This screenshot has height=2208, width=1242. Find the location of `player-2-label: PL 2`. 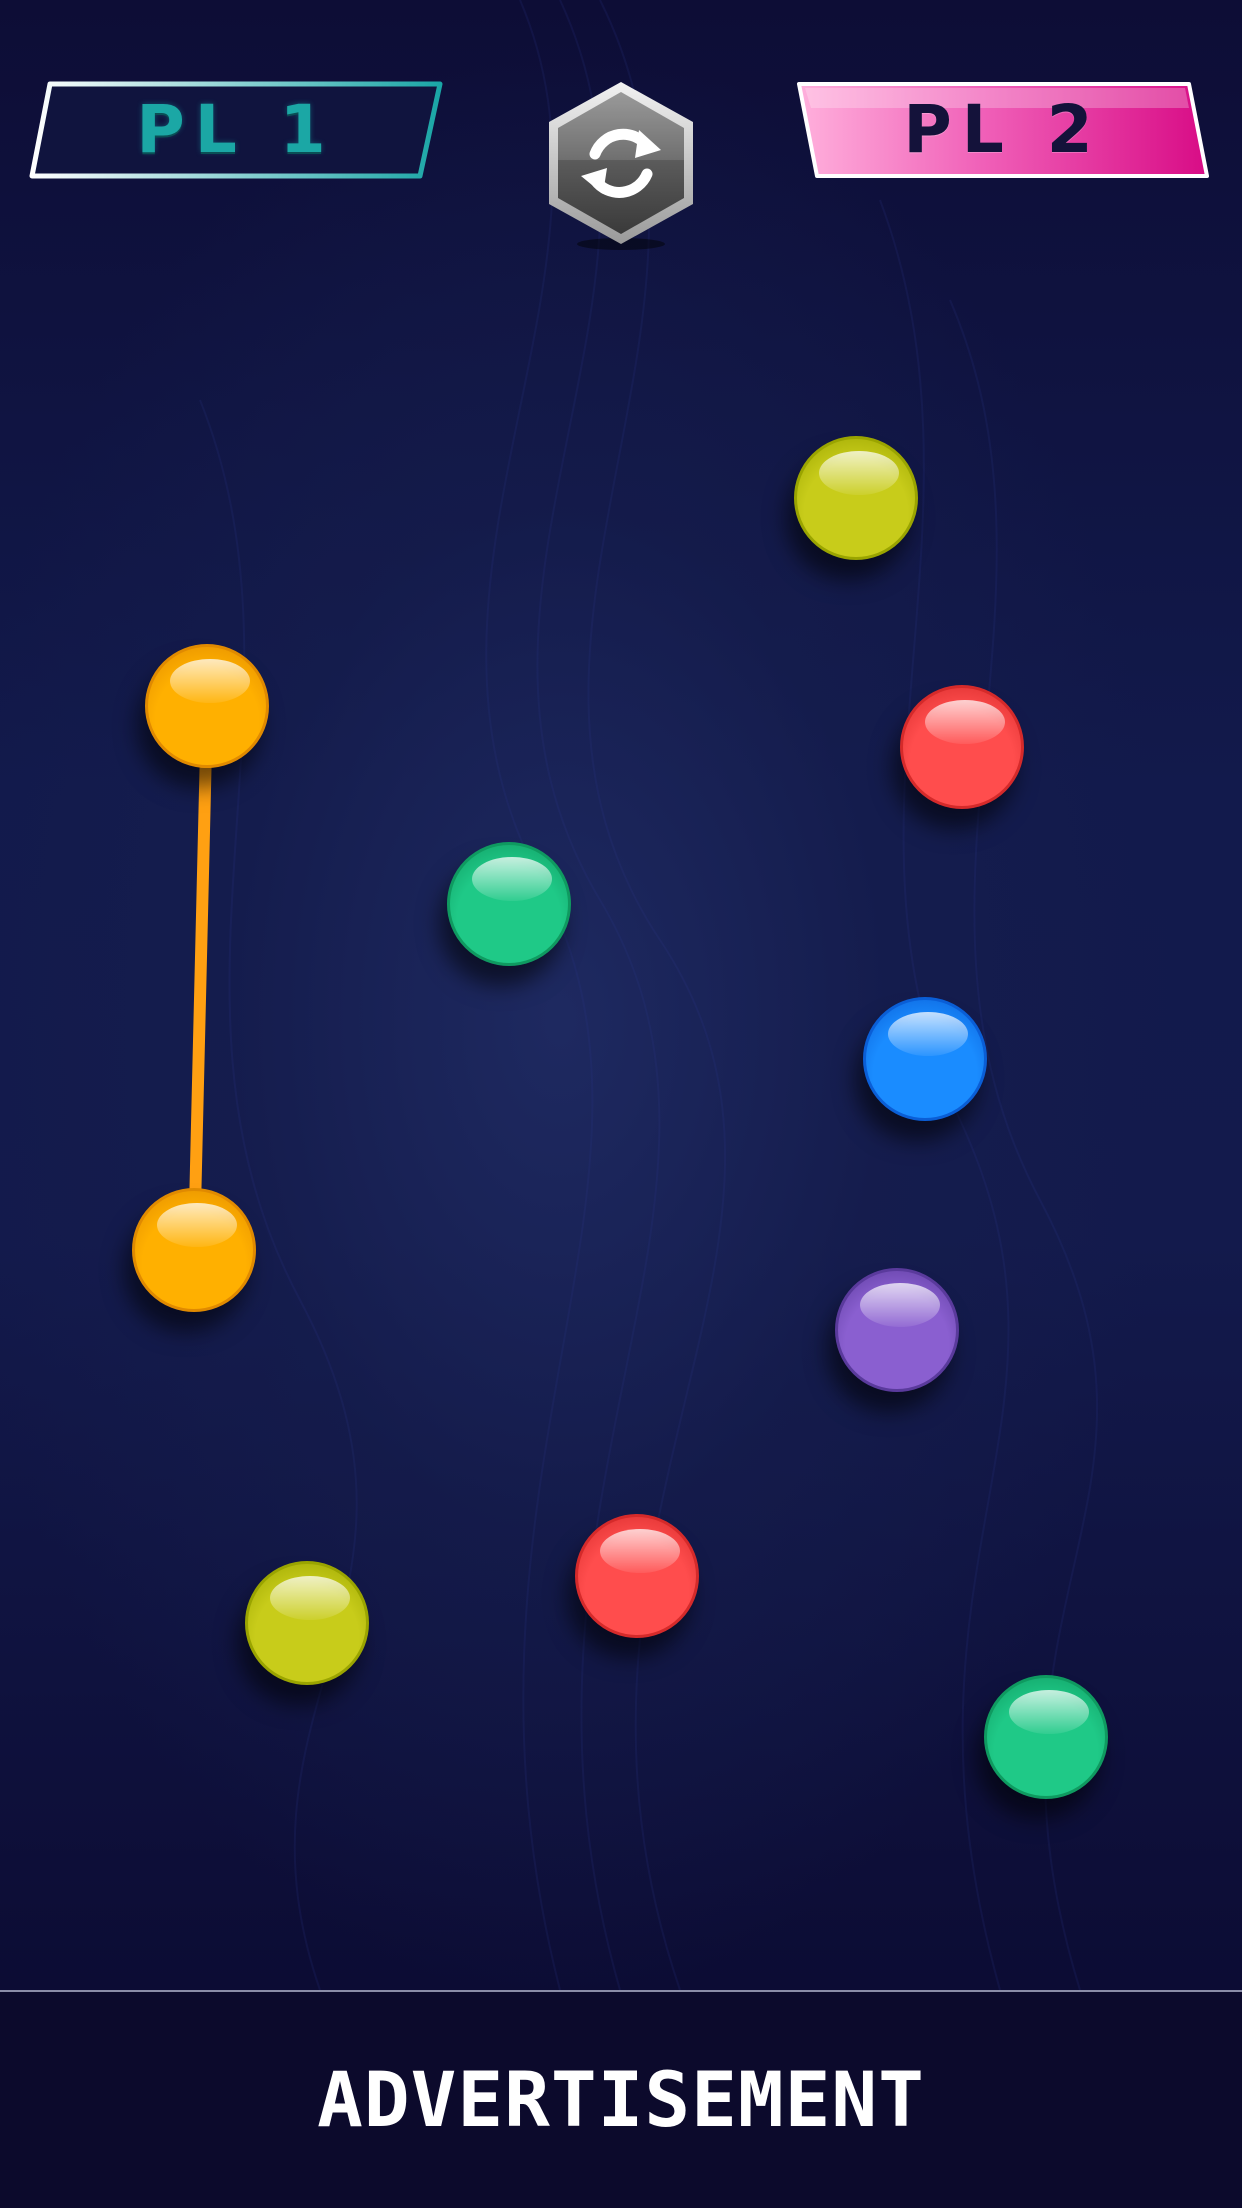

player-2-label: PL 2 is located at coordinates (1003, 129).